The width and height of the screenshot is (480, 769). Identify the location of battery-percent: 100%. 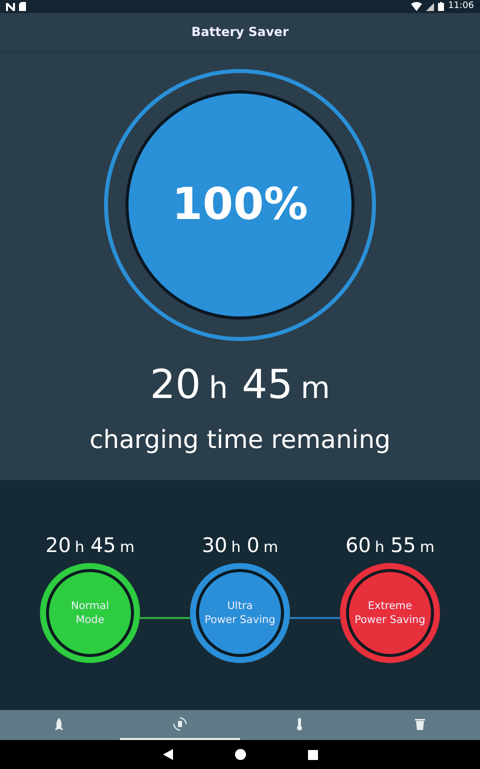
(240, 205).